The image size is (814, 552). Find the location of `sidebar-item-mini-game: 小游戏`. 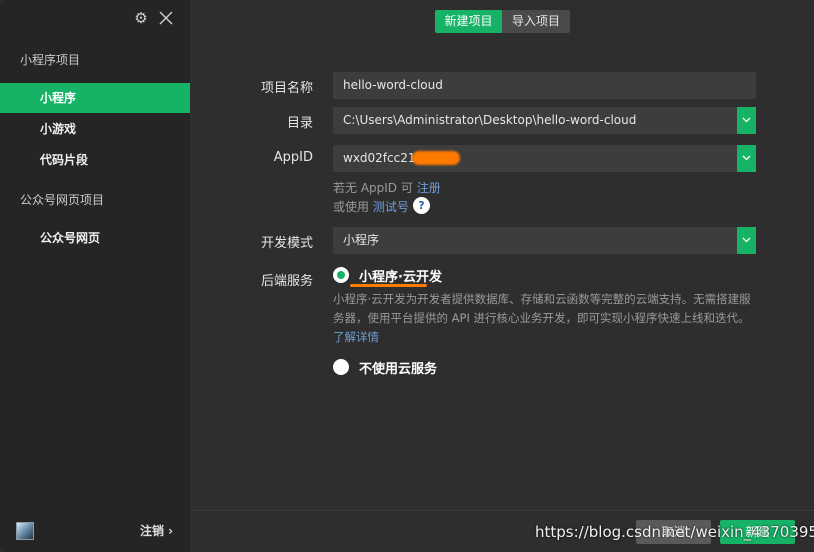

sidebar-item-mini-game: 小游戏 is located at coordinates (95, 129).